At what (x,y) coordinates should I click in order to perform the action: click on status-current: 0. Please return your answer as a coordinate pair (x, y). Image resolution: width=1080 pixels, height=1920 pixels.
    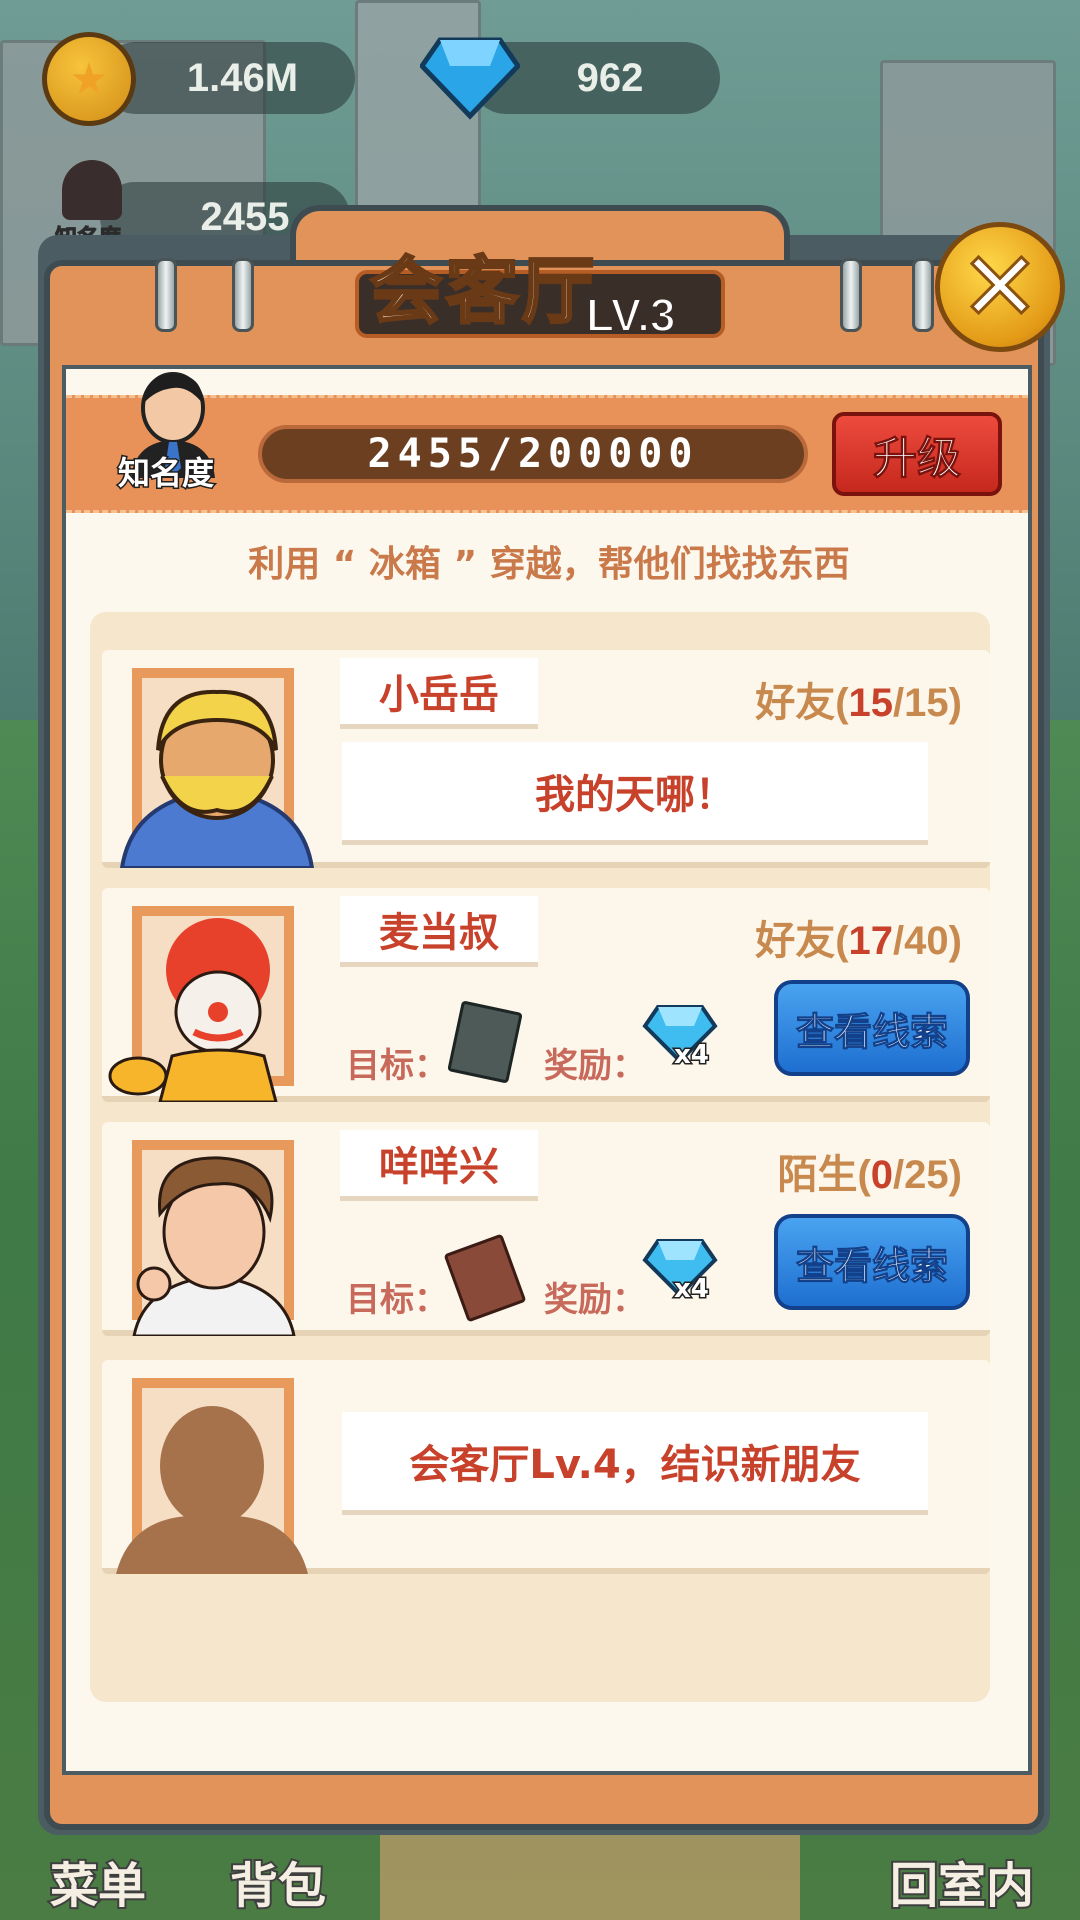
    Looking at the image, I should click on (882, 1175).